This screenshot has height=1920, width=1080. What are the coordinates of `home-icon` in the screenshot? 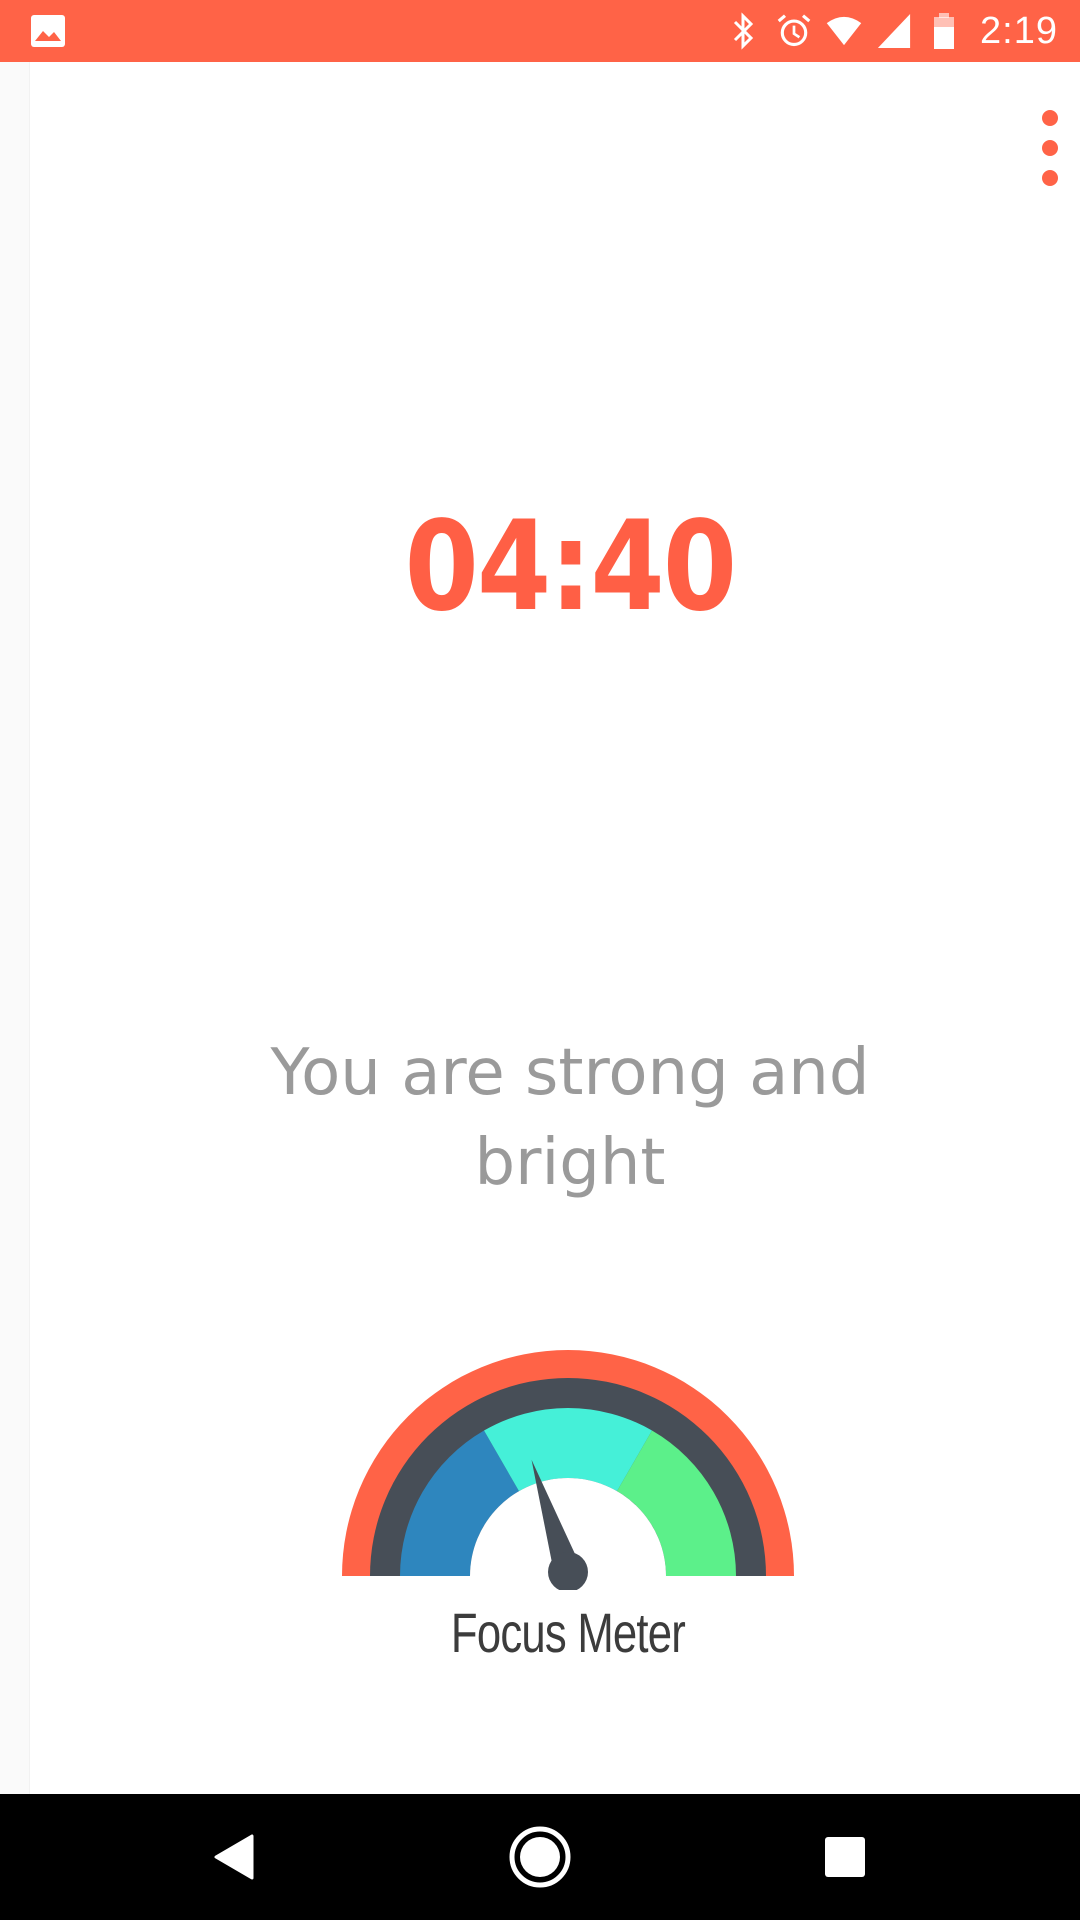 It's located at (540, 1857).